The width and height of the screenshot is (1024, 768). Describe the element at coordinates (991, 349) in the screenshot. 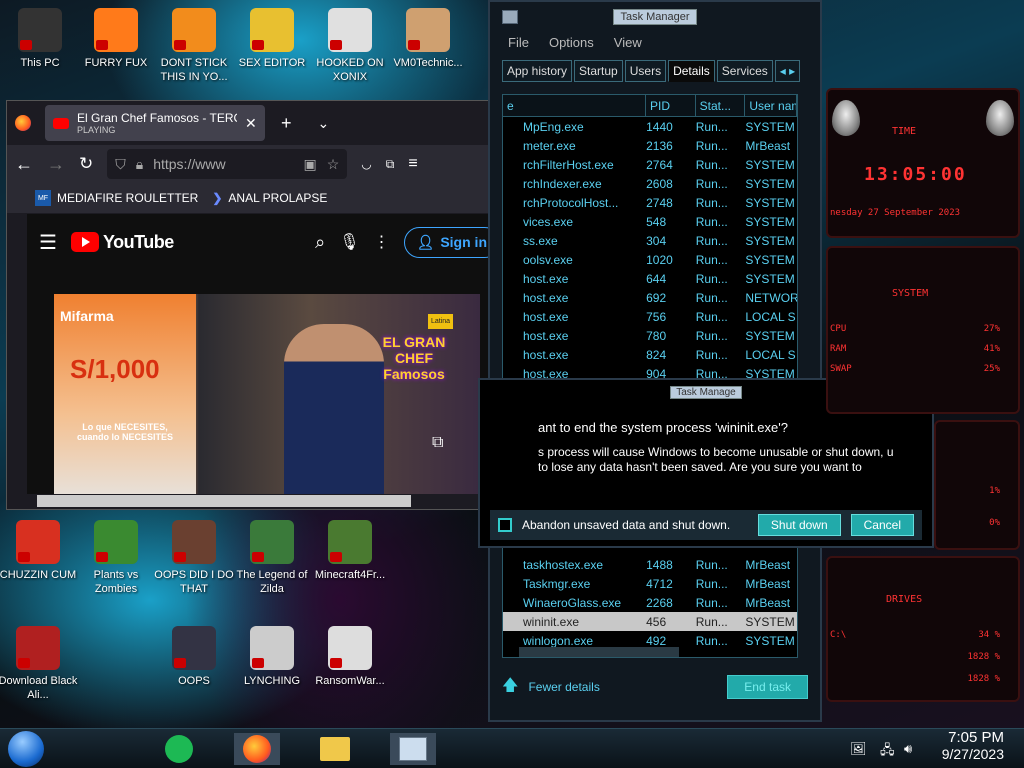

I see `ram-value: 41%` at that location.